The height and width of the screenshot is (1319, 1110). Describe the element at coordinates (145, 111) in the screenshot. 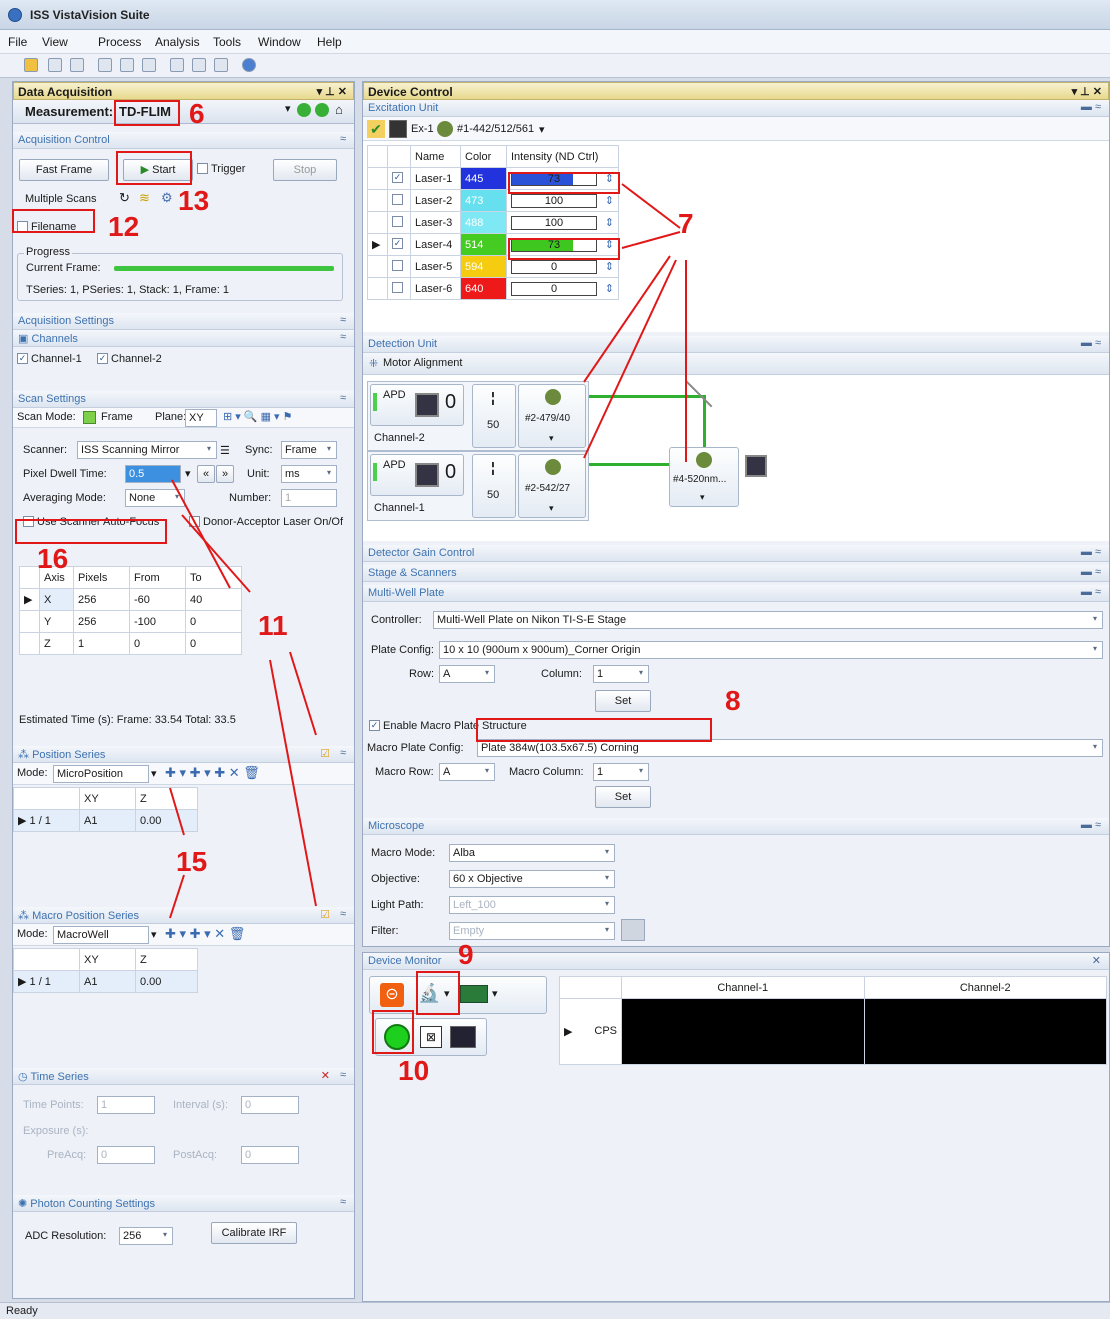

I see `measurement-value: TD-FLIM` at that location.